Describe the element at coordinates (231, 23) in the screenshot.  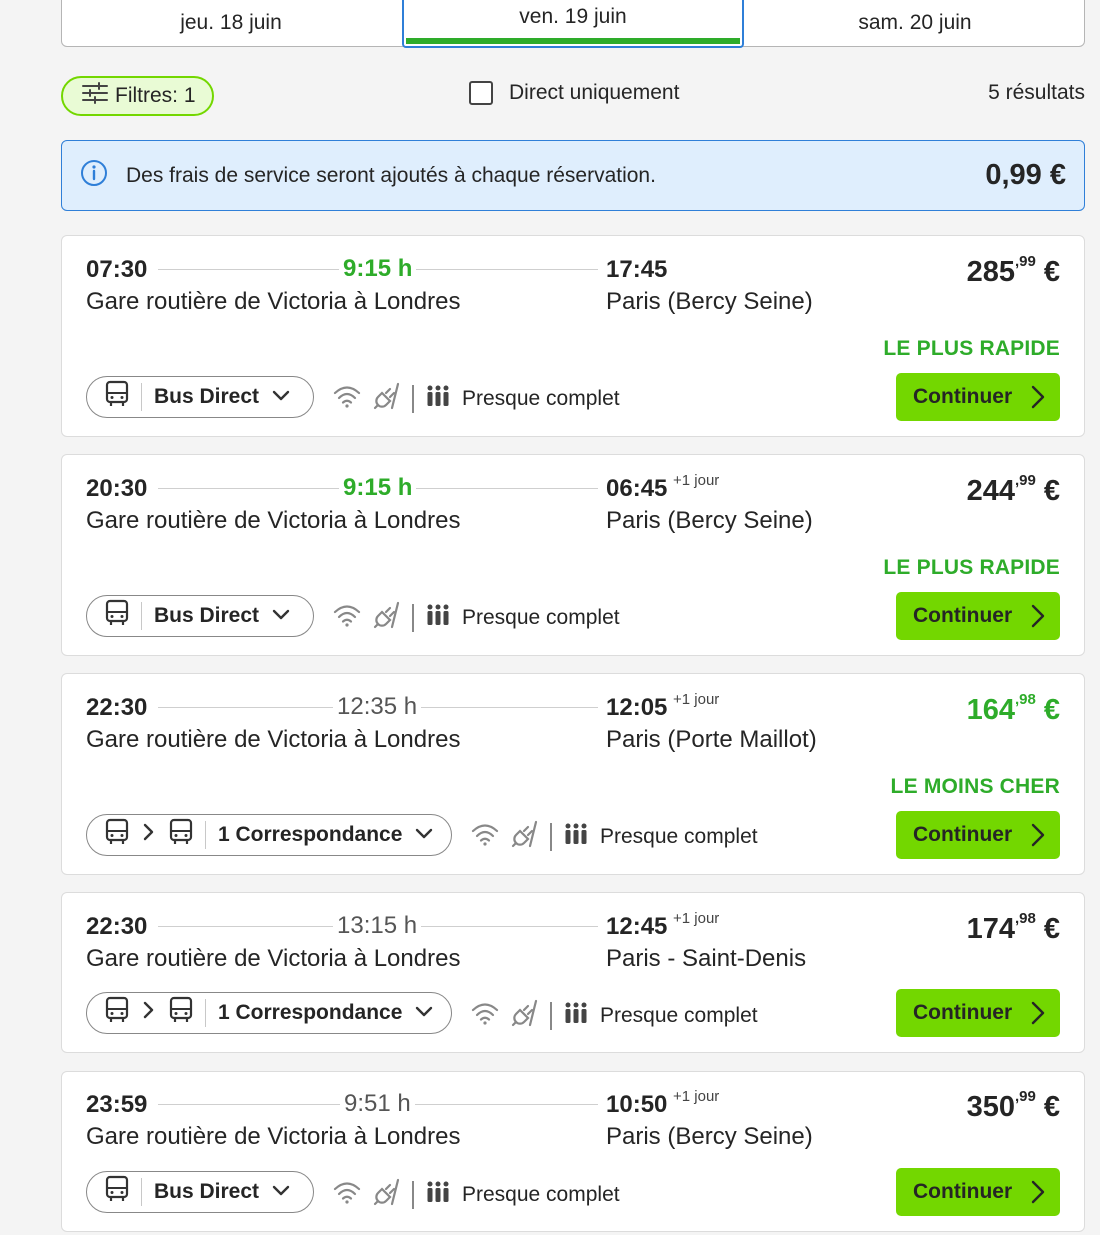
I see `date-tab-prev: jeu. 18 juin` at that location.